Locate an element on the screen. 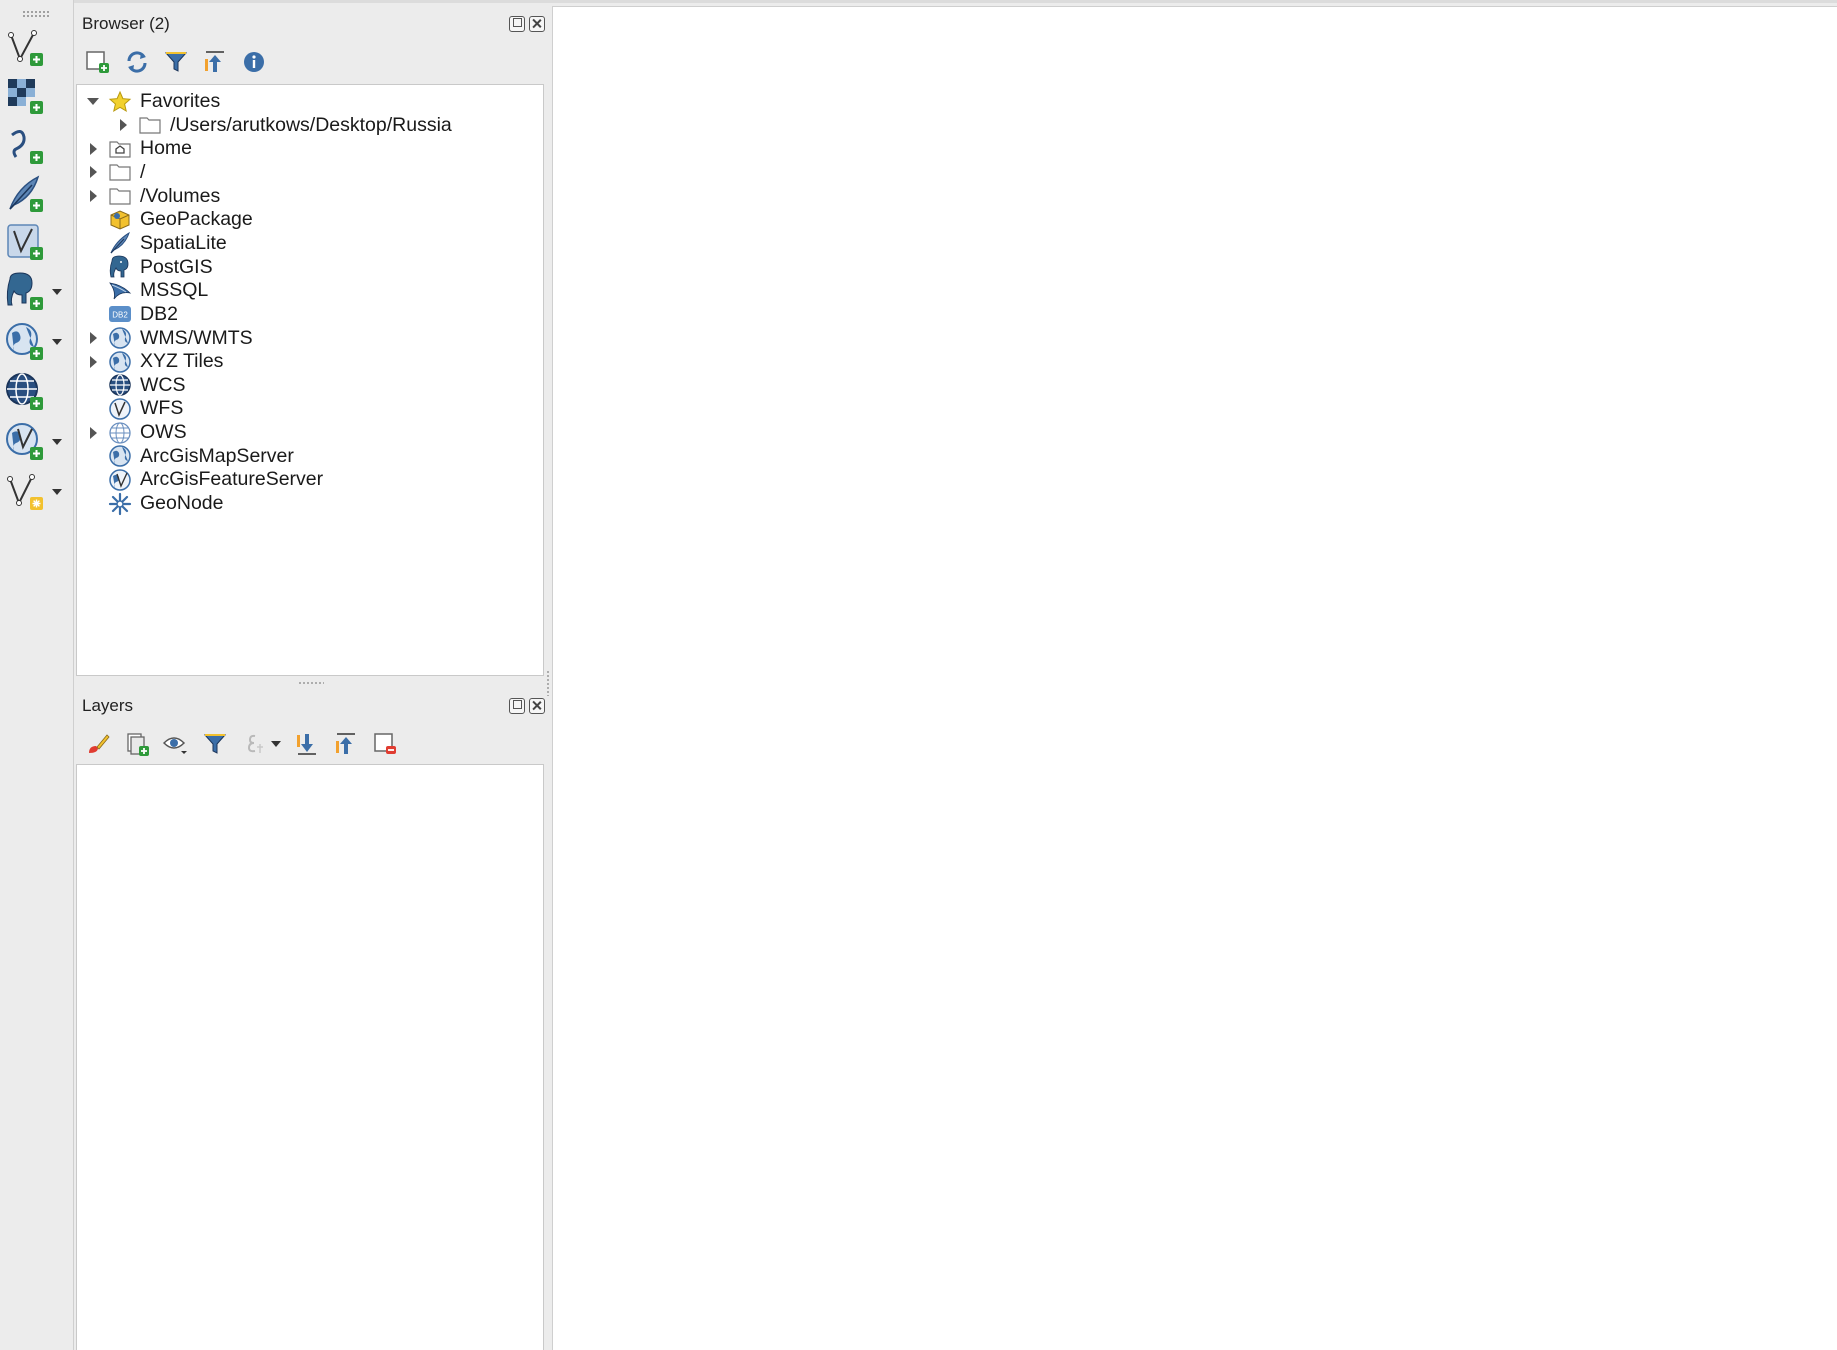 The image size is (1837, 1350). add-selected-layers-button is located at coordinates (98, 62).